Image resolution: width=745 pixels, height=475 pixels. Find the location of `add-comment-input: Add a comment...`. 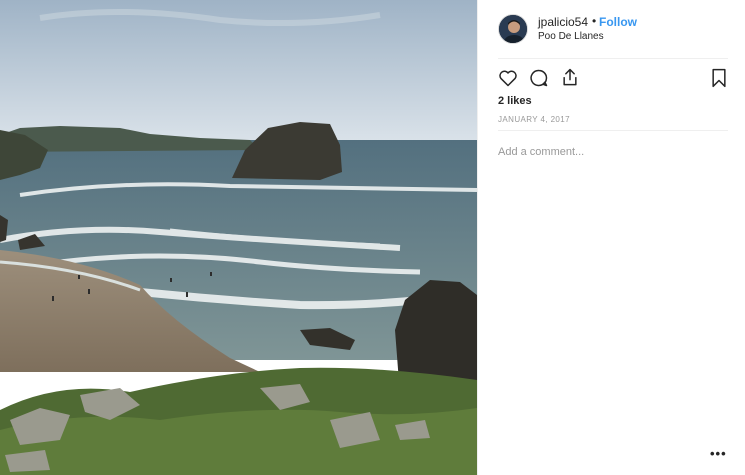

add-comment-input: Add a comment... is located at coordinates (541, 152).